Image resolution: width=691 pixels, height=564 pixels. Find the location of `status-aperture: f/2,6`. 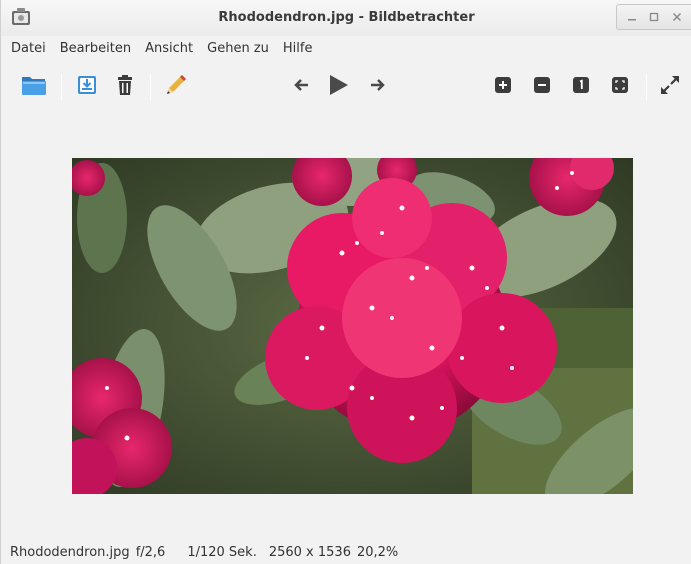

status-aperture: f/2,6 is located at coordinates (150, 552).